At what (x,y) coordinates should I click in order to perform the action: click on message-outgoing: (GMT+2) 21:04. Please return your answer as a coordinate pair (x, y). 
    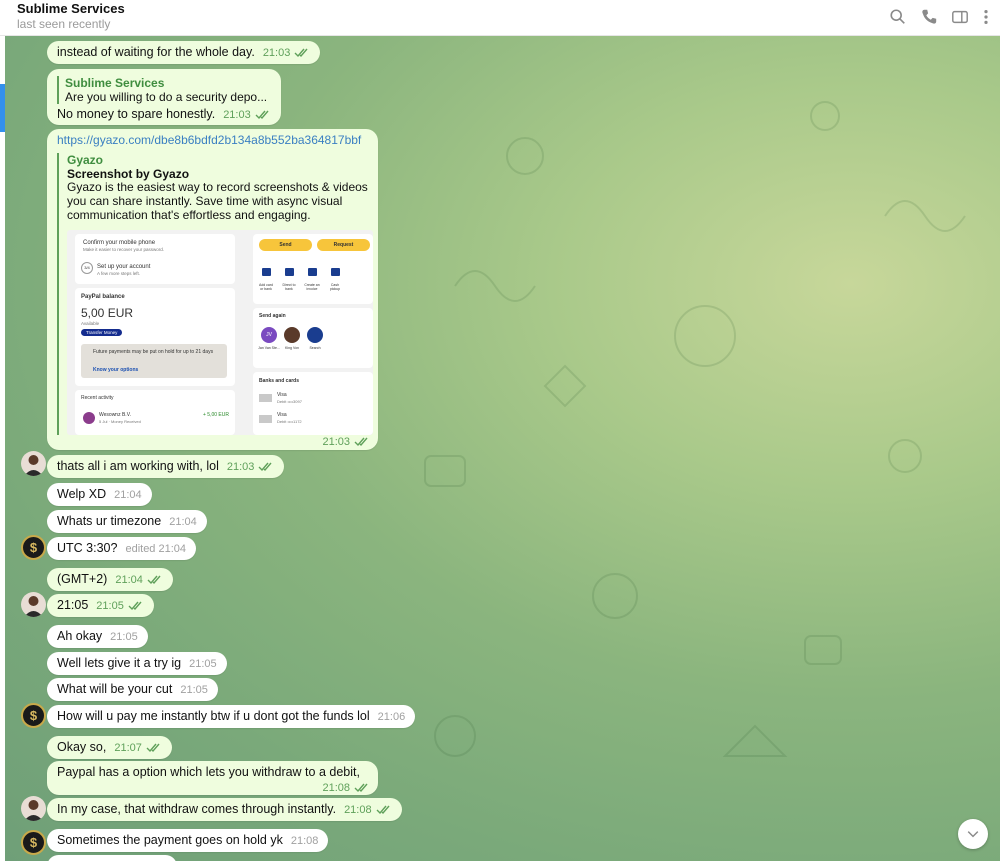
    Looking at the image, I should click on (110, 579).